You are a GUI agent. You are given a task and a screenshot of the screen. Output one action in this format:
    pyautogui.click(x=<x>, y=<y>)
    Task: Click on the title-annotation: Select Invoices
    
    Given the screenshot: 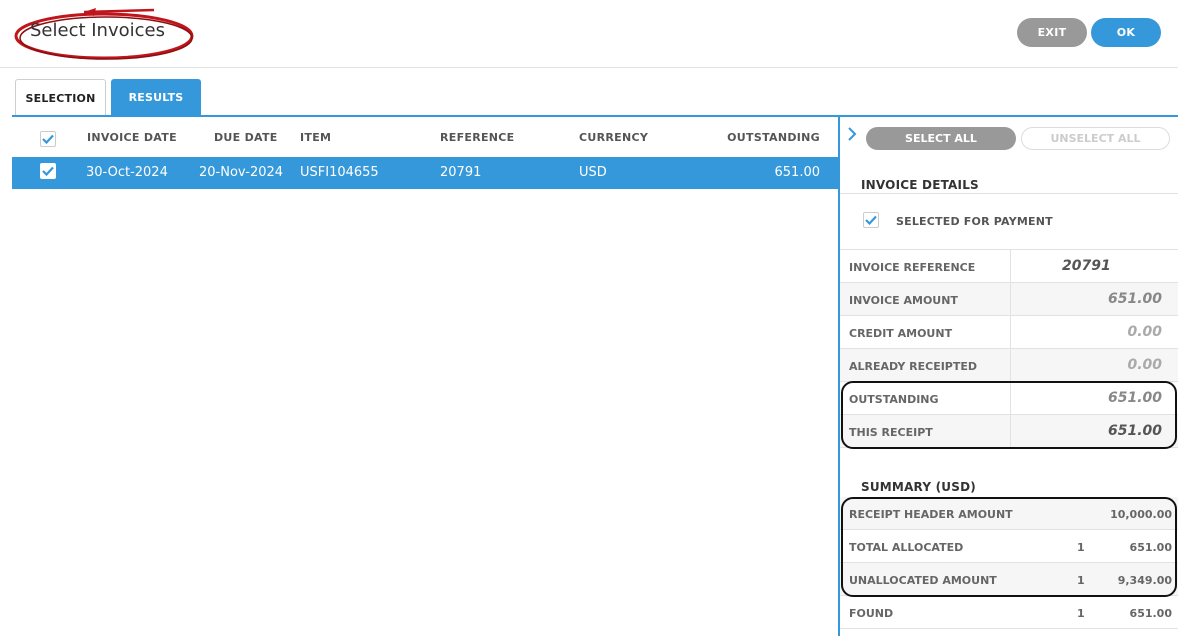 What is the action you would take?
    pyautogui.click(x=106, y=34)
    